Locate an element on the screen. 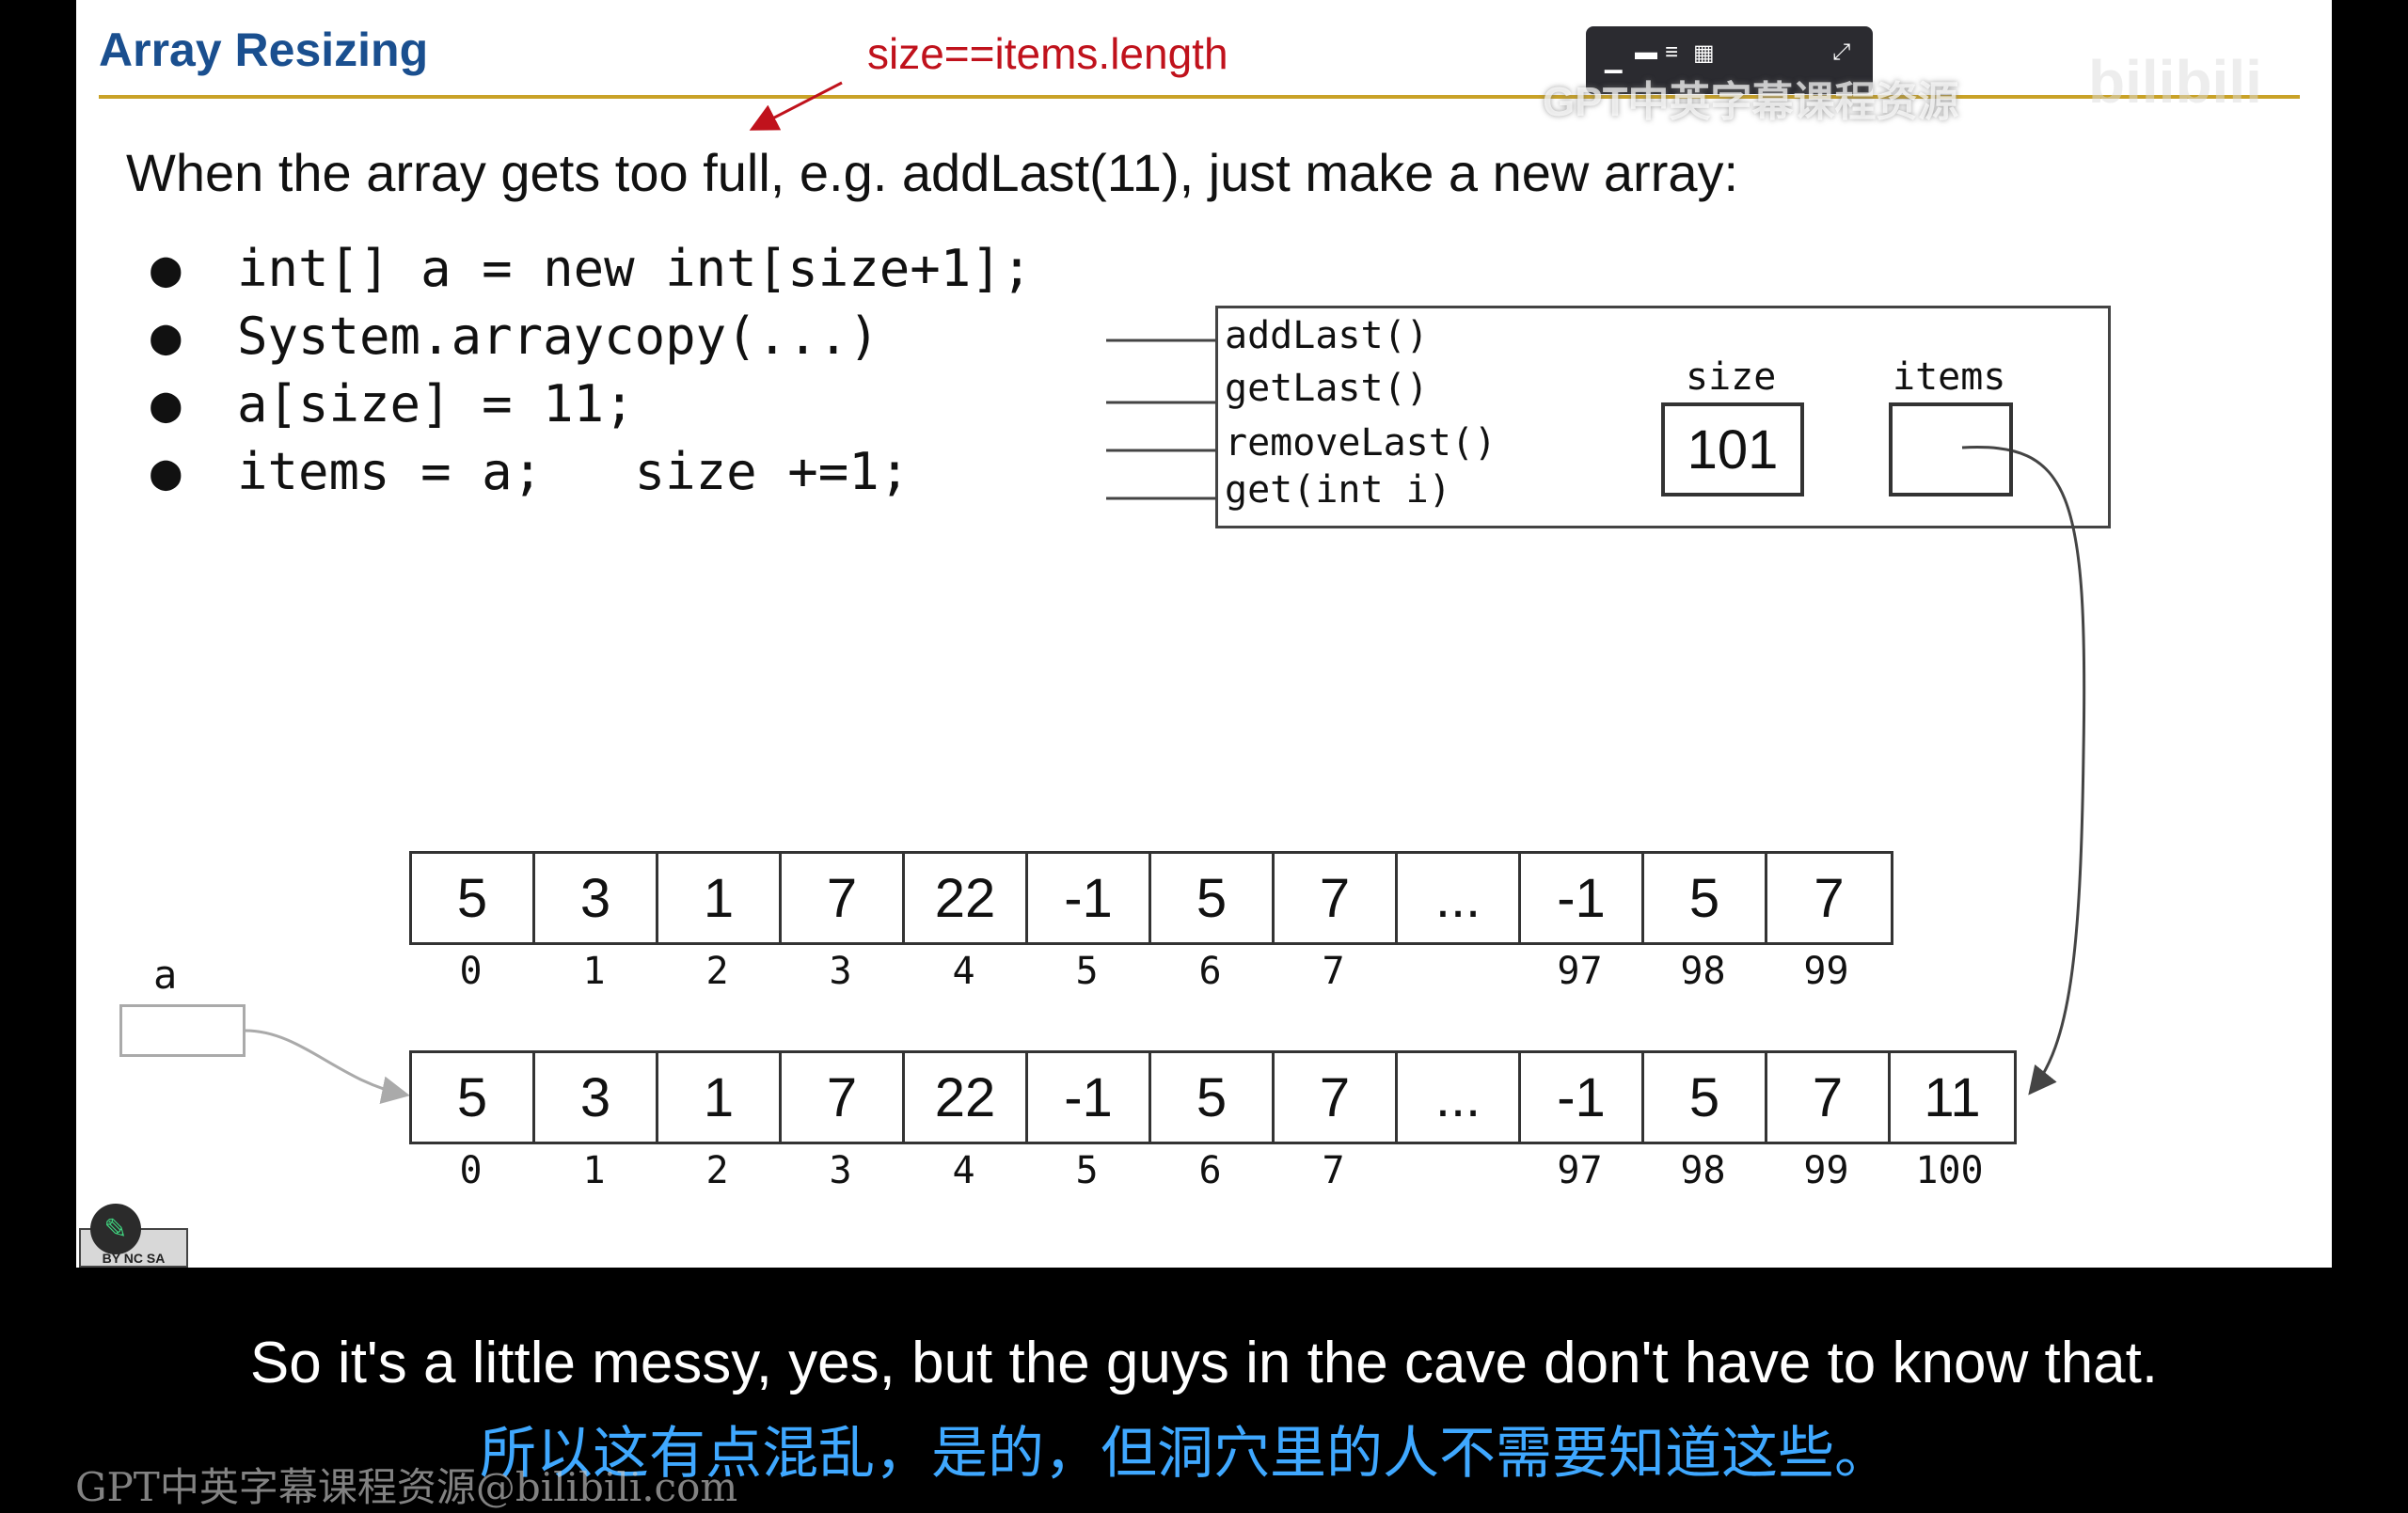 The width and height of the screenshot is (2408, 1513). size-field-value: 101 is located at coordinates (1732, 449).